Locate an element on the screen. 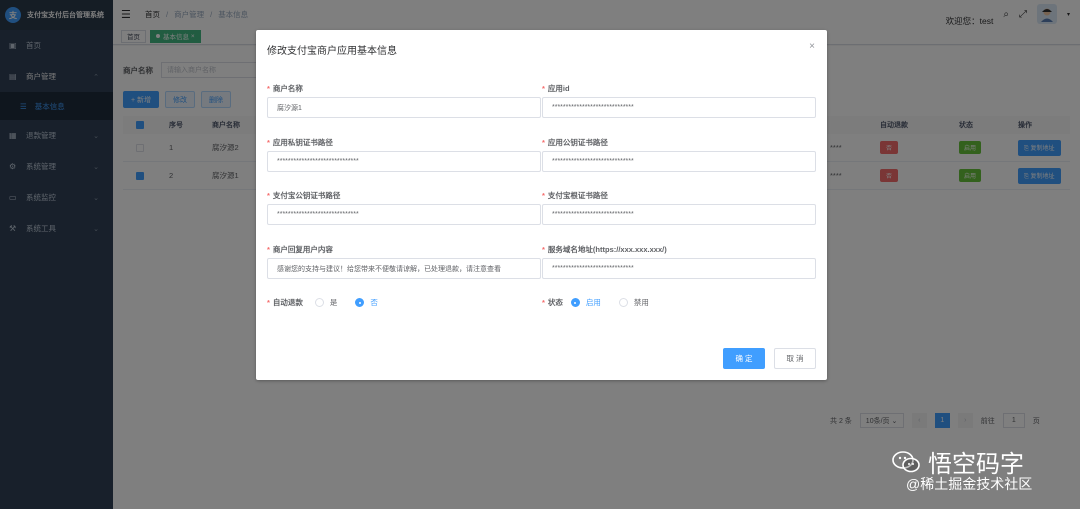 This screenshot has width=1080, height=509. alipay-root-cert-field: * 支付宝根证书路径 ****************************** is located at coordinates (679, 207).